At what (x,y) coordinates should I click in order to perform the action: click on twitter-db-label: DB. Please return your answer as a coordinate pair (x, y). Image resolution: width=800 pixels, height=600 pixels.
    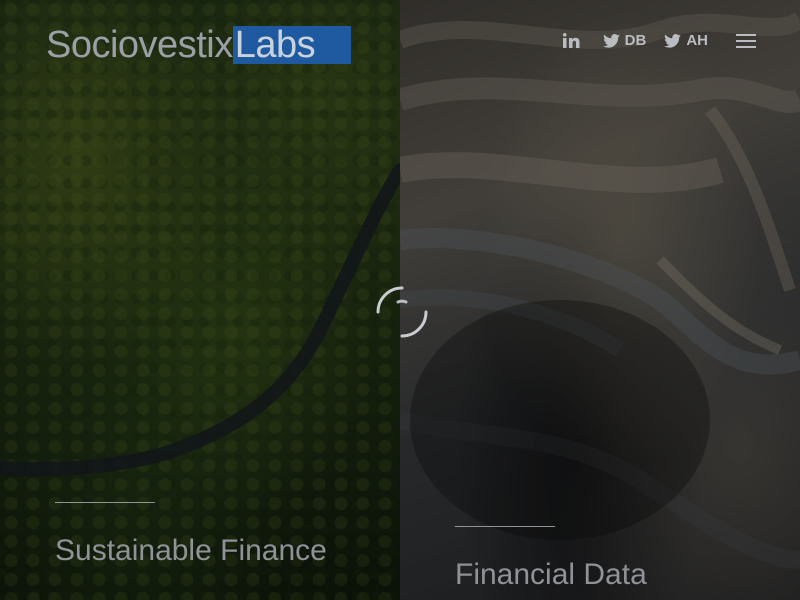
    Looking at the image, I should click on (635, 40).